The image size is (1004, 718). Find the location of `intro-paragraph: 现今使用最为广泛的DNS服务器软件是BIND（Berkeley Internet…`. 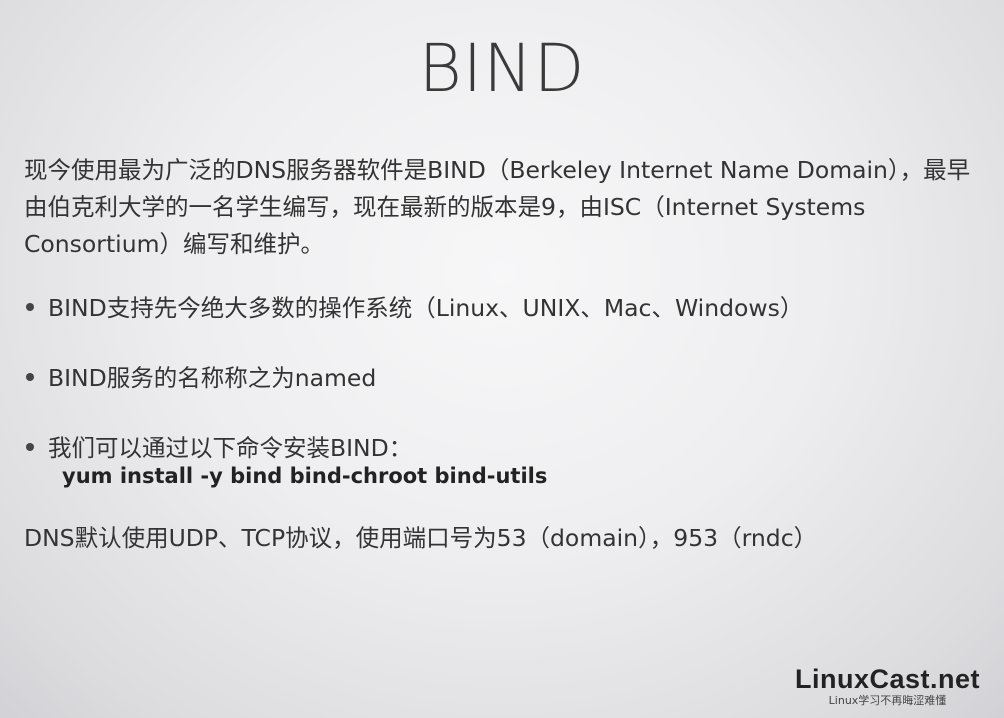

intro-paragraph: 现今使用最为广泛的DNS服务器软件是BIND（Berkeley Internet… is located at coordinates (497, 207).